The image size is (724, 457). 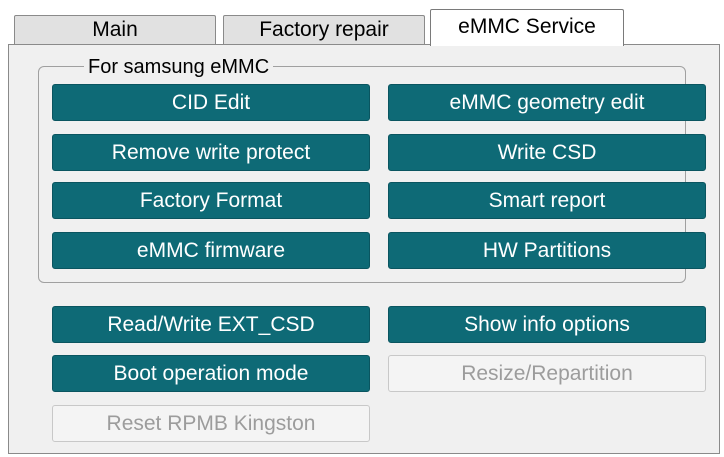 I want to click on remove-write-protect-button: Remove write protect, so click(x=211, y=152).